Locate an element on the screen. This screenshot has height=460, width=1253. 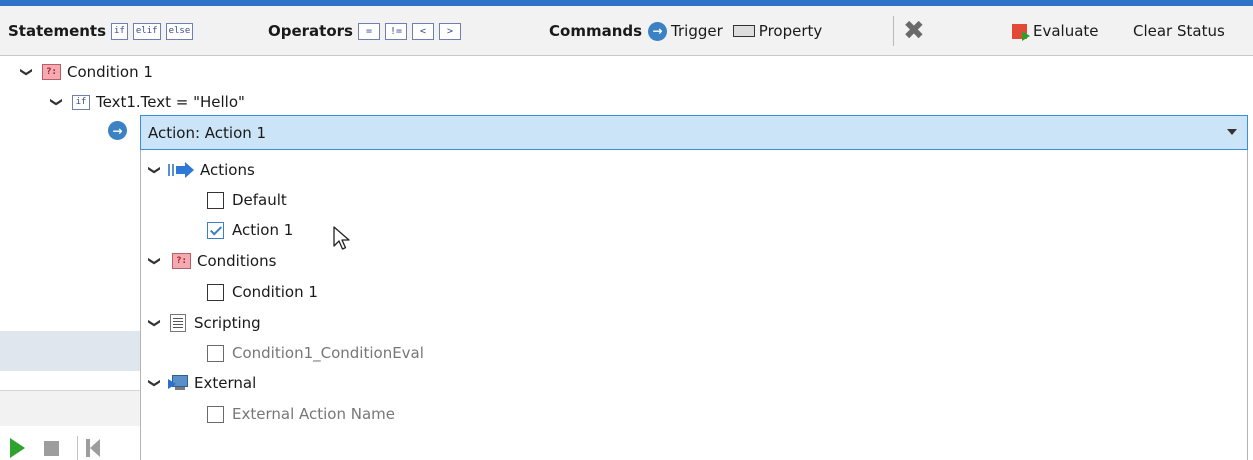
list-item-external-action: External Action Name is located at coordinates (301, 414).